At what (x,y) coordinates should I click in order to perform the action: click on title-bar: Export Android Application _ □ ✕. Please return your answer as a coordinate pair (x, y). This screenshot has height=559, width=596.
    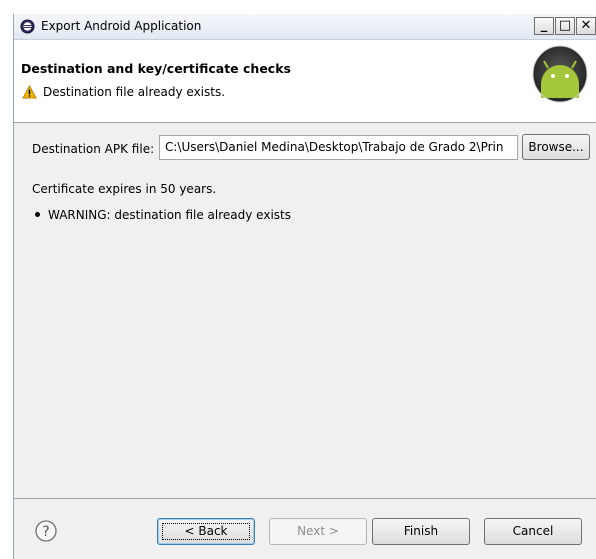
    Looking at the image, I should click on (305, 27).